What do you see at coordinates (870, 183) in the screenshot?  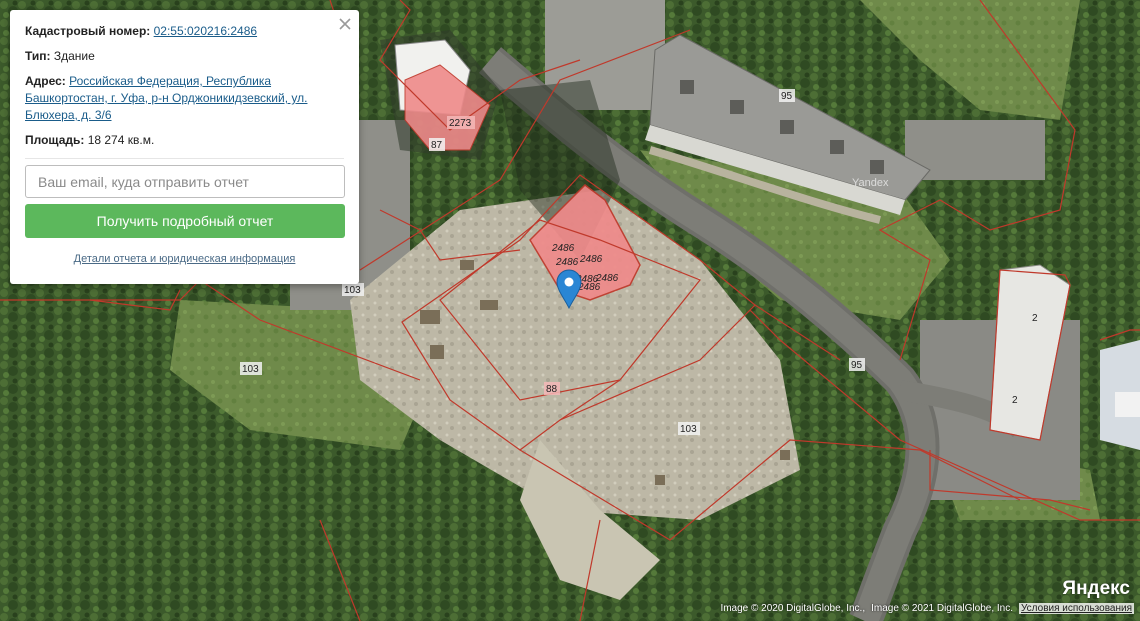 I see `map-watermark: Yandex` at bounding box center [870, 183].